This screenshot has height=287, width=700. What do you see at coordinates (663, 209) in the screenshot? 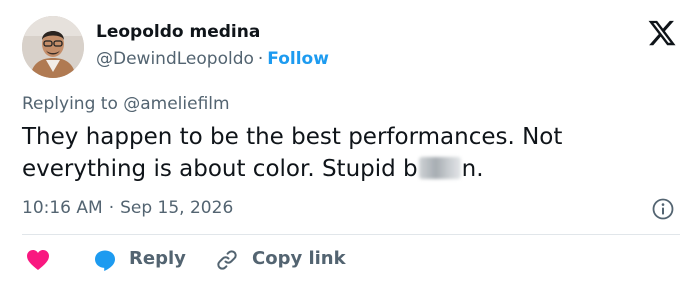
I see `info-icon` at bounding box center [663, 209].